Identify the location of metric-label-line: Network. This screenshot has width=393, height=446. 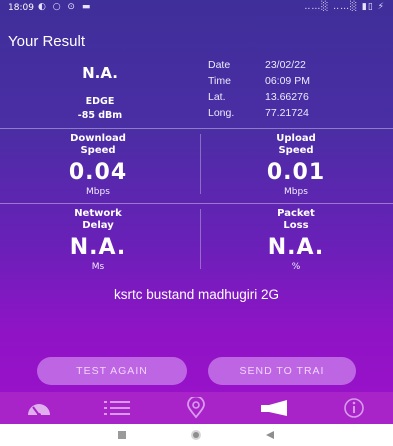
(98, 213).